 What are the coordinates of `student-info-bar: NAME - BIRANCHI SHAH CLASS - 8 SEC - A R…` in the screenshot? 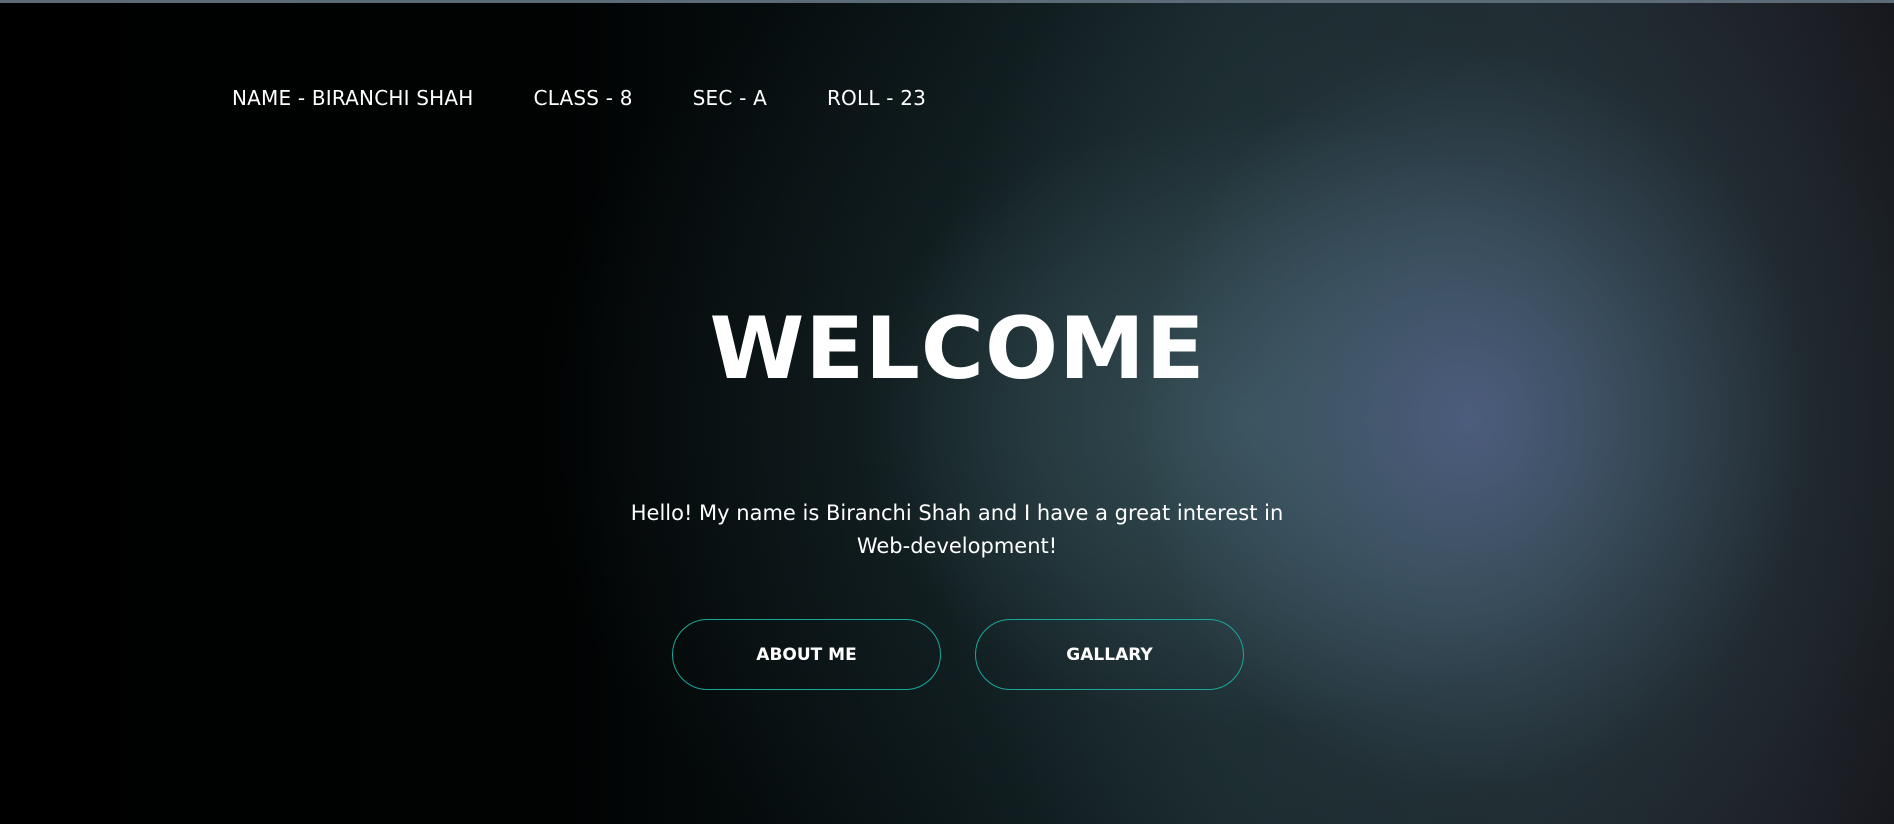 It's located at (579, 98).